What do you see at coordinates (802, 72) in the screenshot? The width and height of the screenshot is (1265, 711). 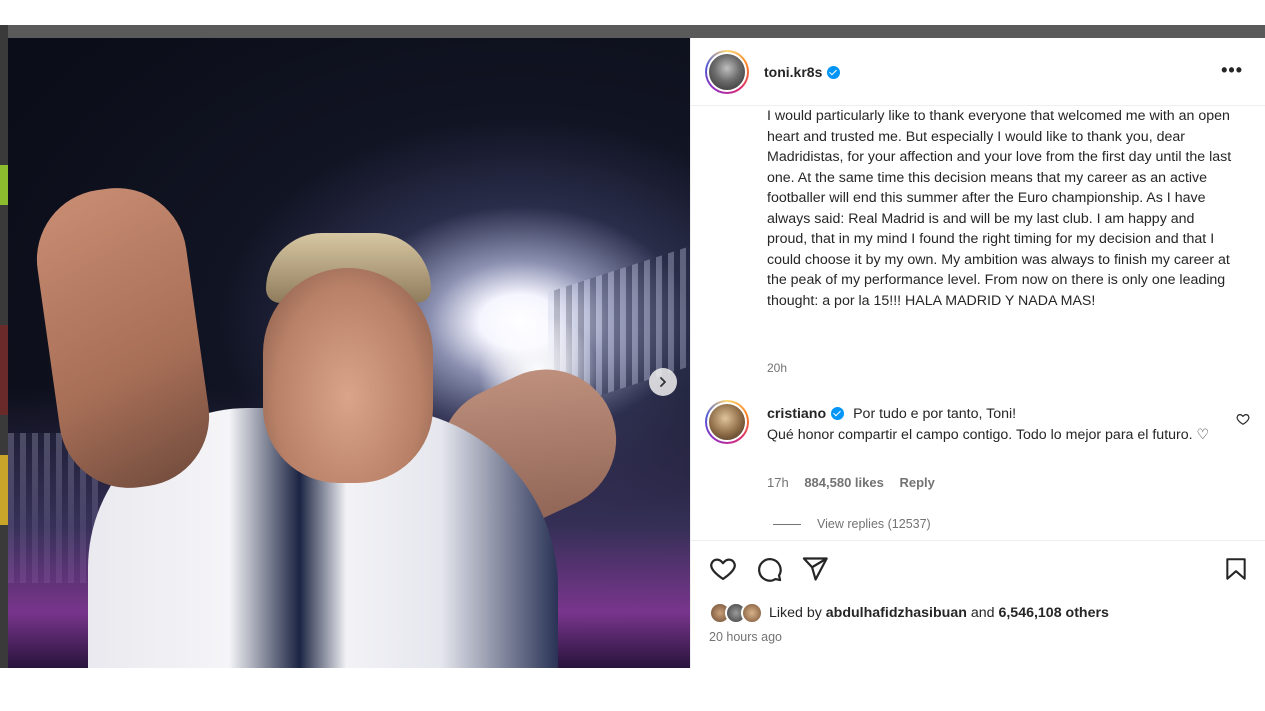 I see `author-username: toni.kr8s` at bounding box center [802, 72].